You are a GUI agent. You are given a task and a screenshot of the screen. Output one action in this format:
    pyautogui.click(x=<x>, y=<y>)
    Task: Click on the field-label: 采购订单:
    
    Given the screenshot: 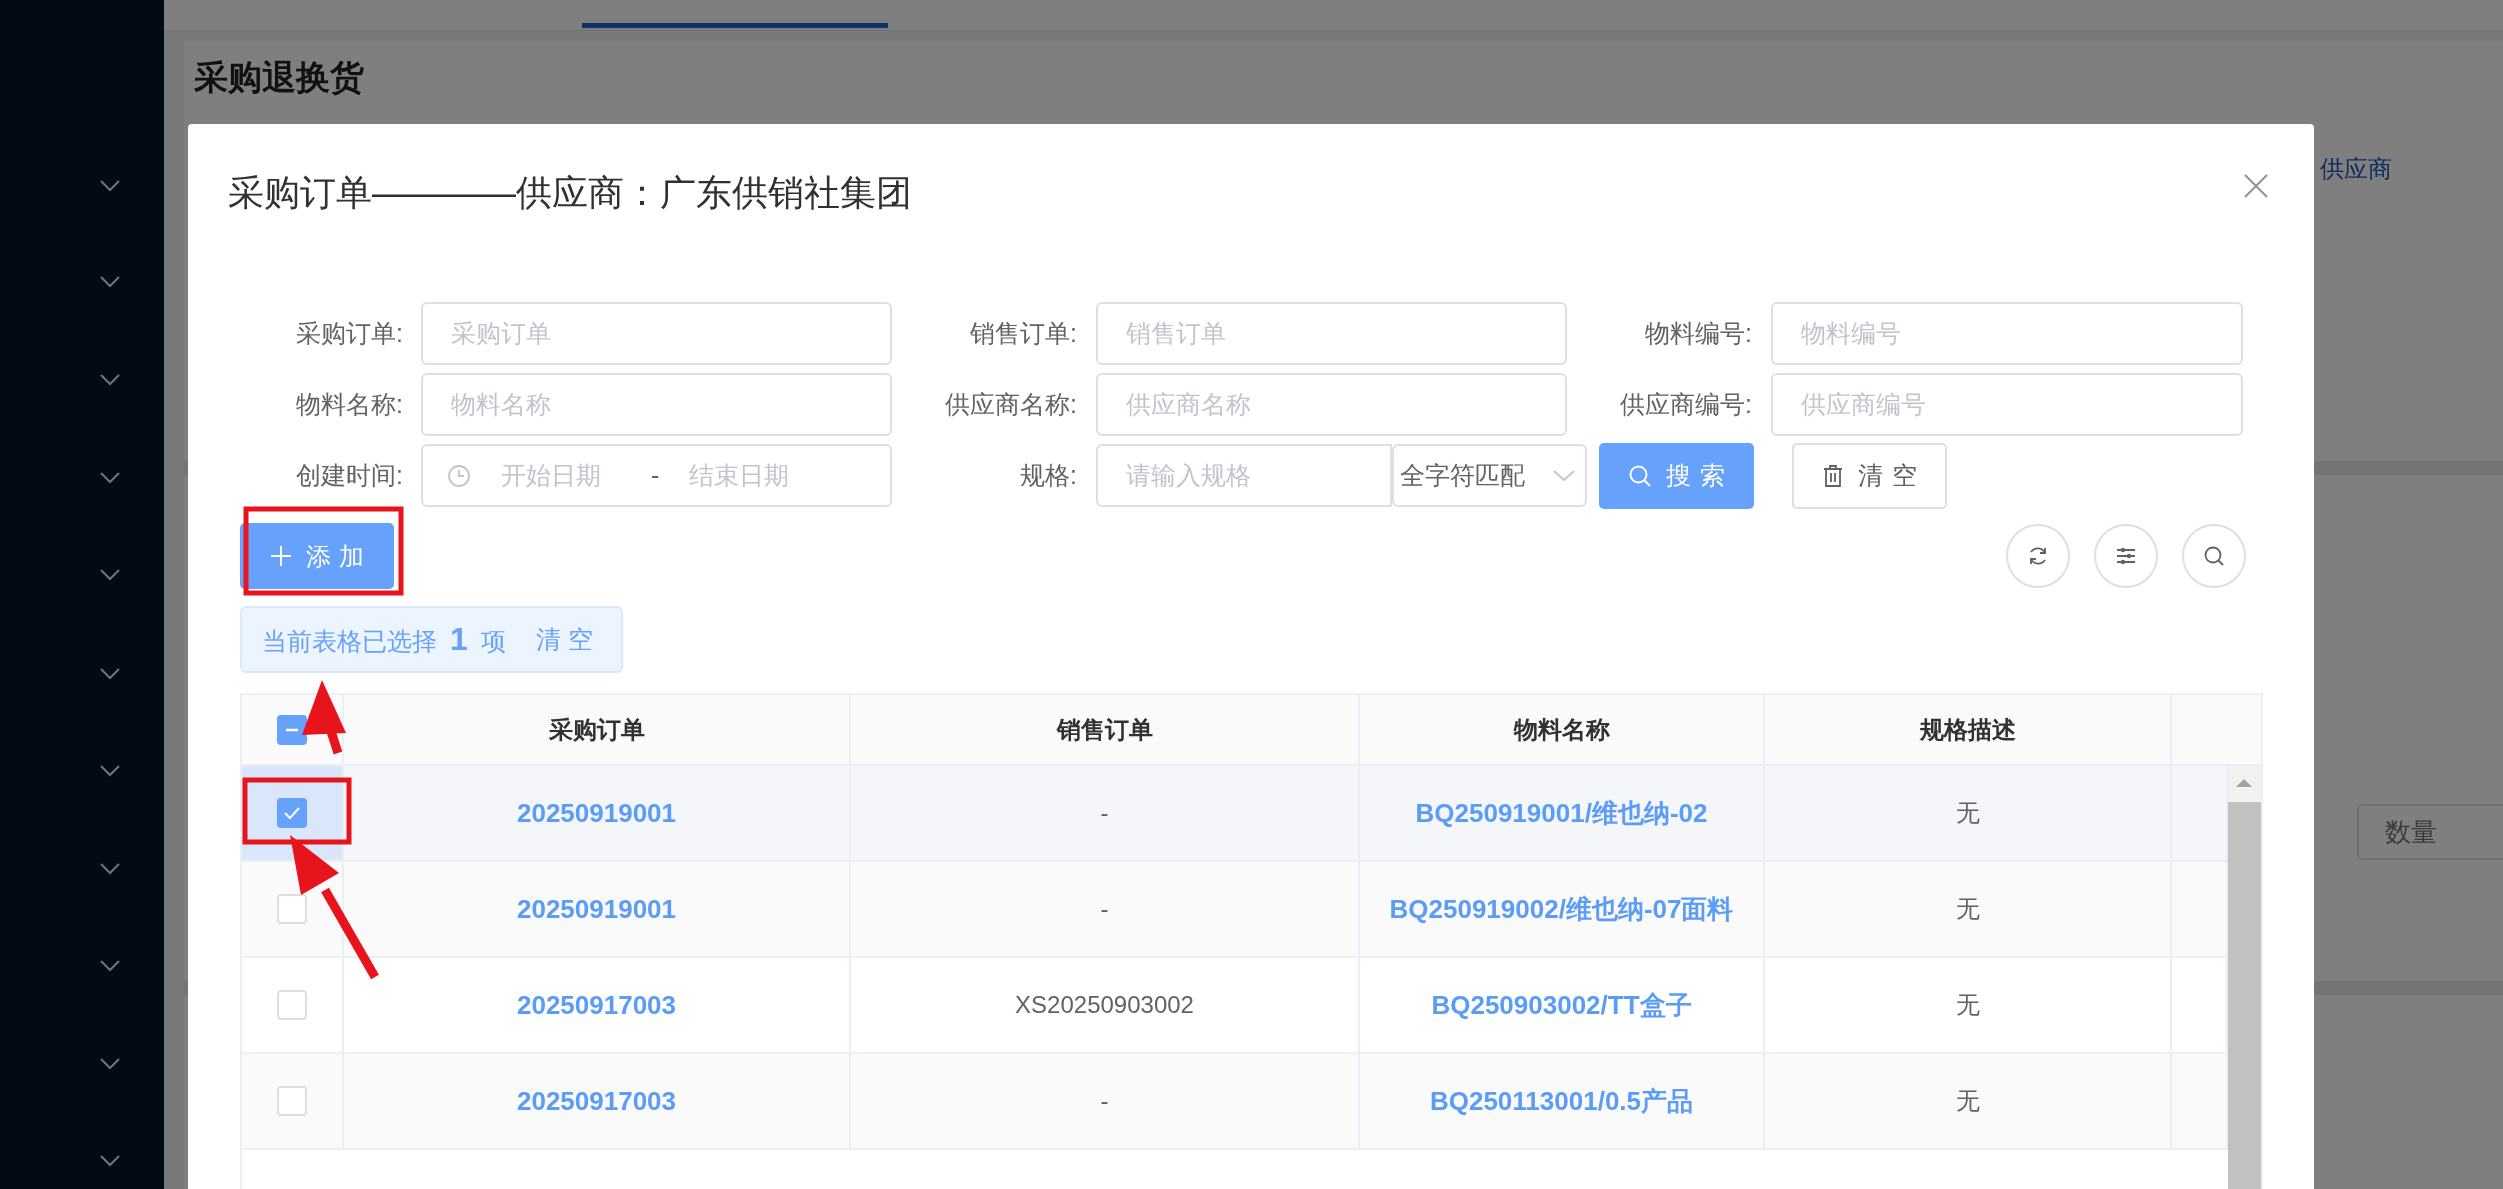 What is the action you would take?
    pyautogui.click(x=349, y=333)
    